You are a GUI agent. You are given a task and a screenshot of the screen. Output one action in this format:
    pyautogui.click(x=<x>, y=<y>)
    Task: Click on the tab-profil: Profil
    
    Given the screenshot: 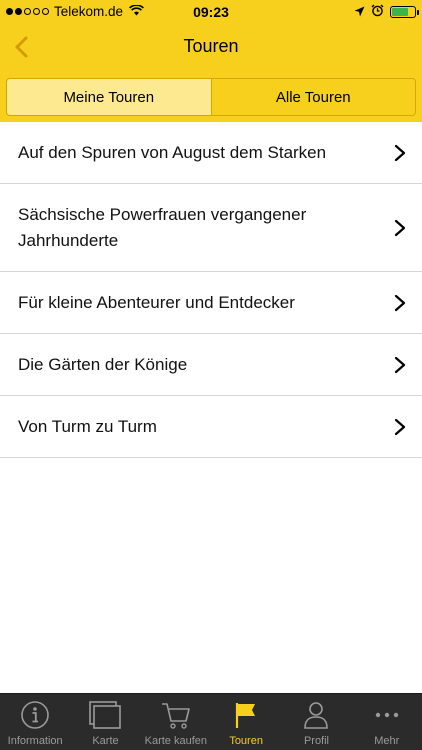 What is the action you would take?
    pyautogui.click(x=316, y=722)
    